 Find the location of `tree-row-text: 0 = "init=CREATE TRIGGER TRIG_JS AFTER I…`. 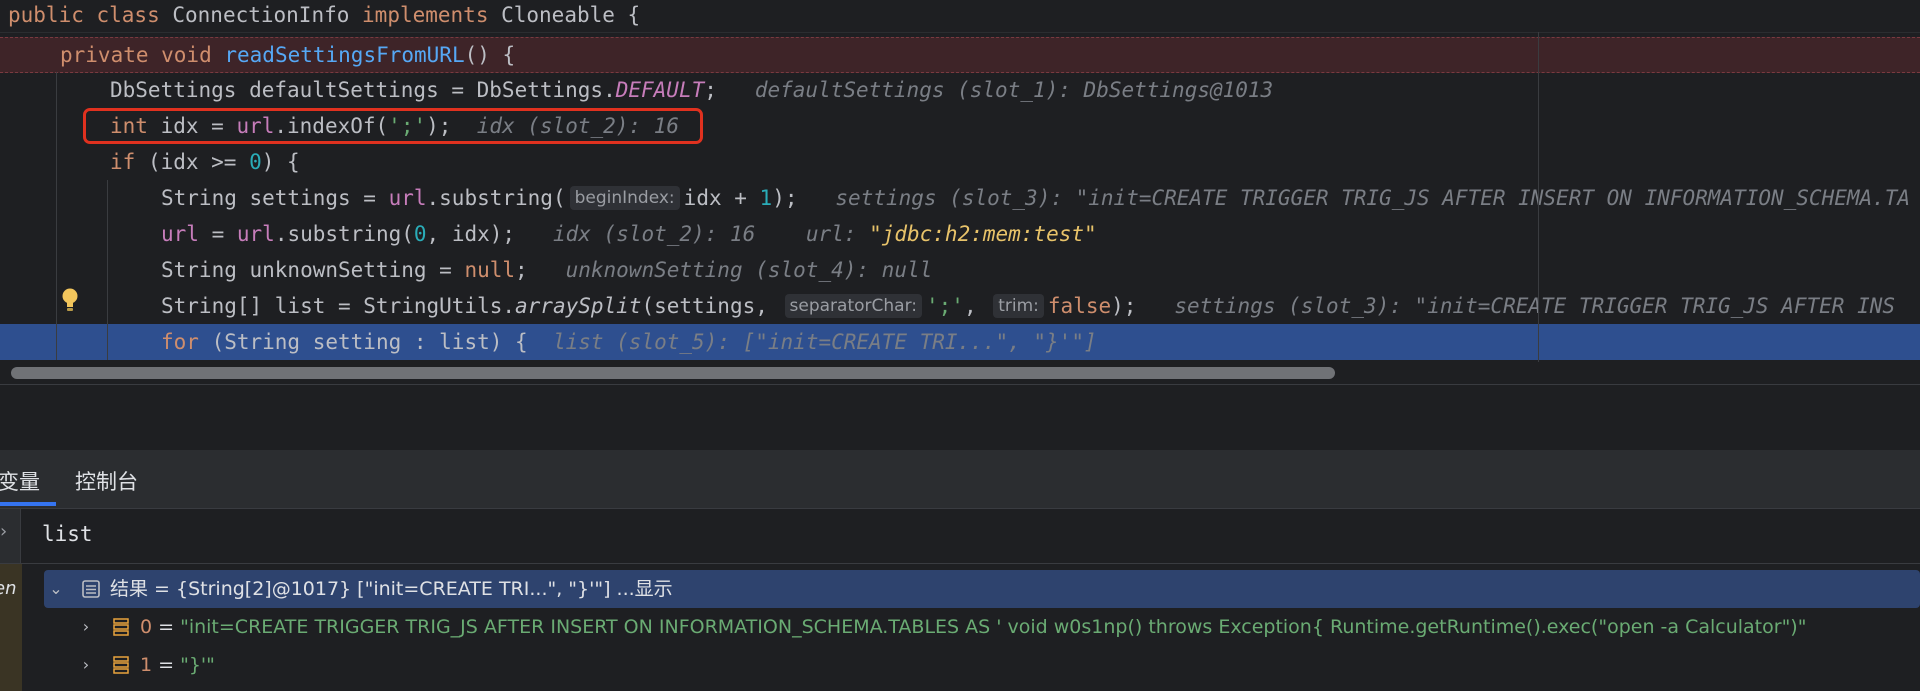

tree-row-text: 0 = "init=CREATE TRIGGER TRIG_JS AFTER I… is located at coordinates (973, 627).